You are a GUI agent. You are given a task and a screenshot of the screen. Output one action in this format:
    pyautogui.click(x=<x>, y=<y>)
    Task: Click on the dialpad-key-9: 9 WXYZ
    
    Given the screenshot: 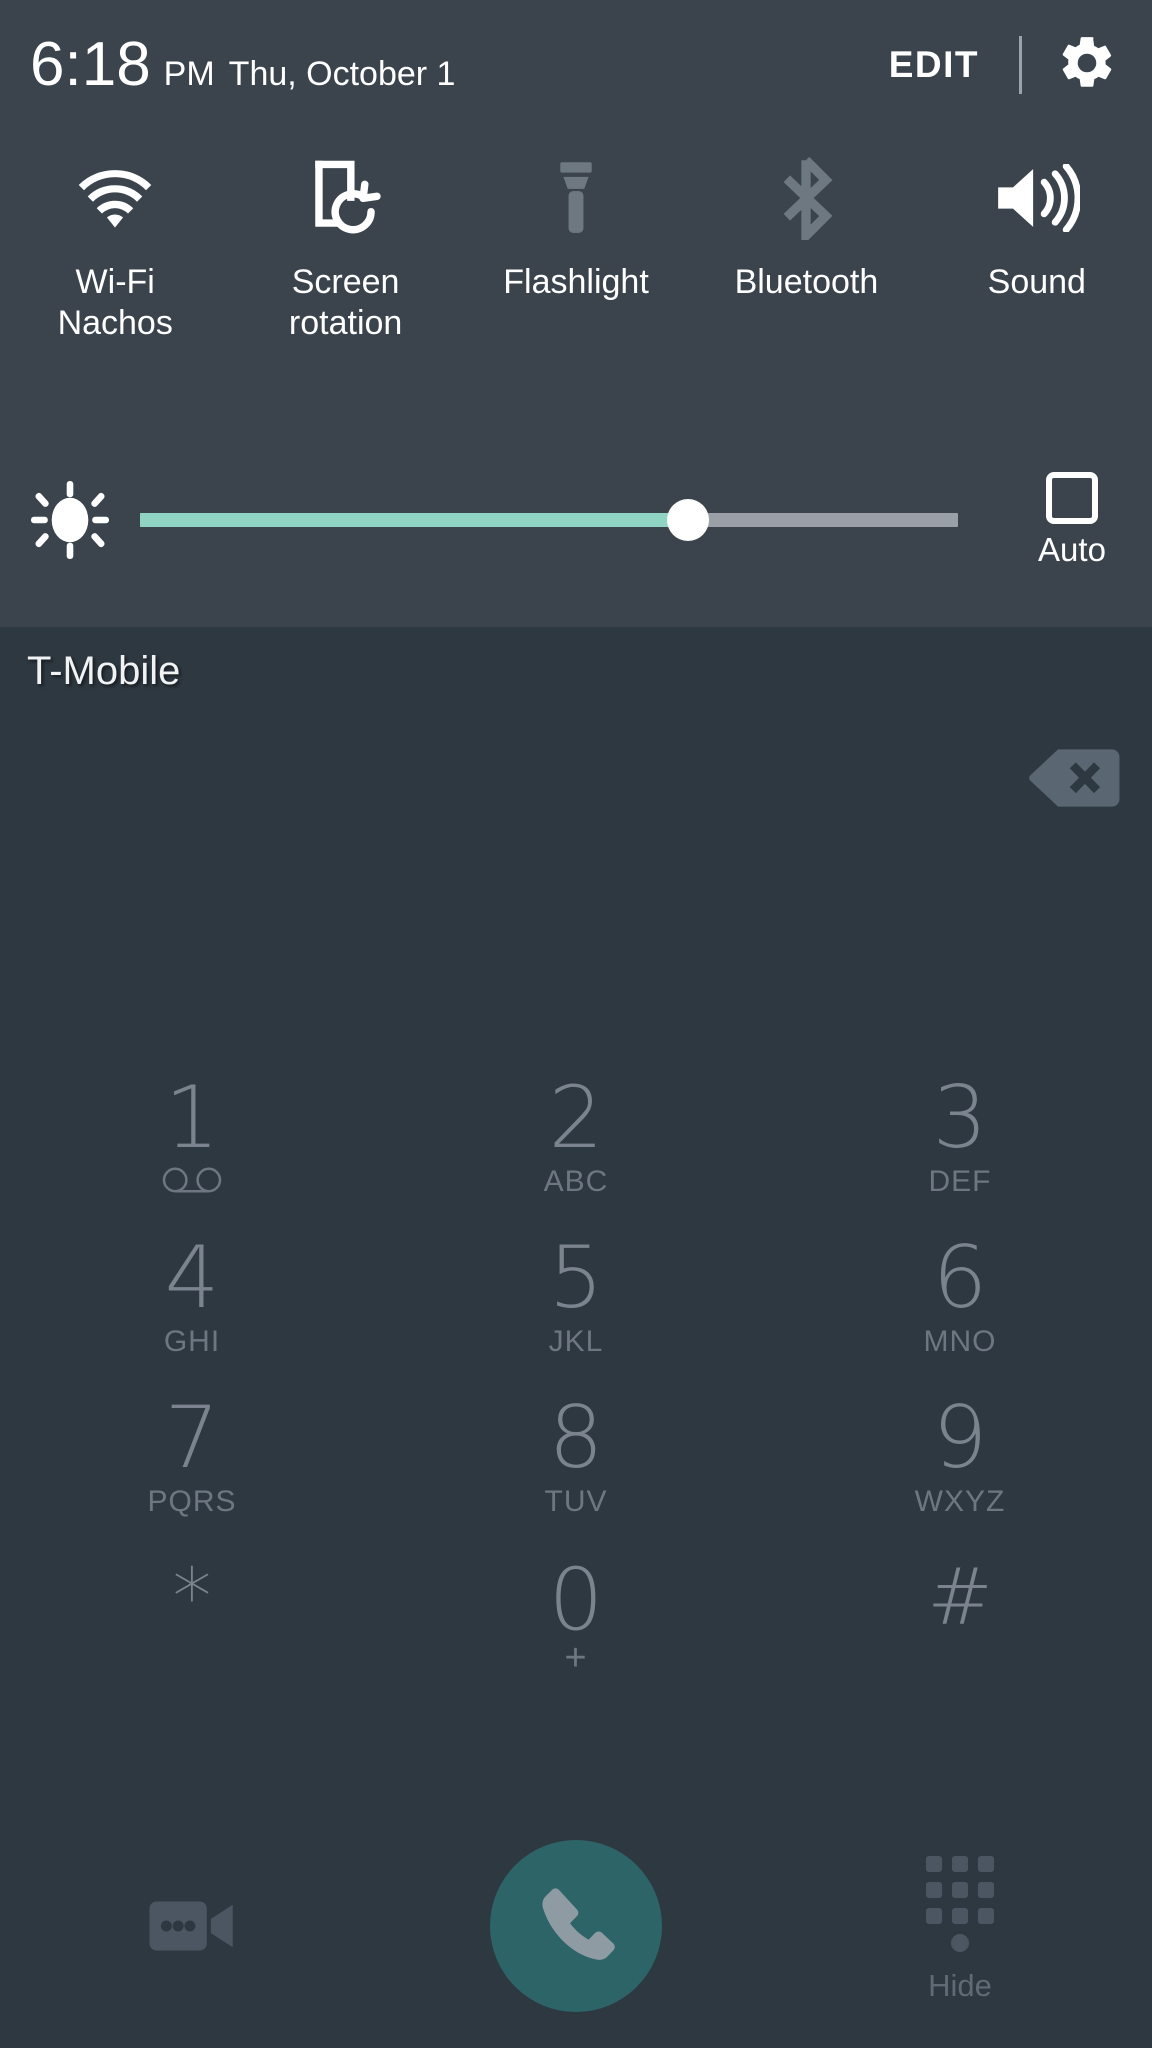 What is the action you would take?
    pyautogui.click(x=960, y=1457)
    